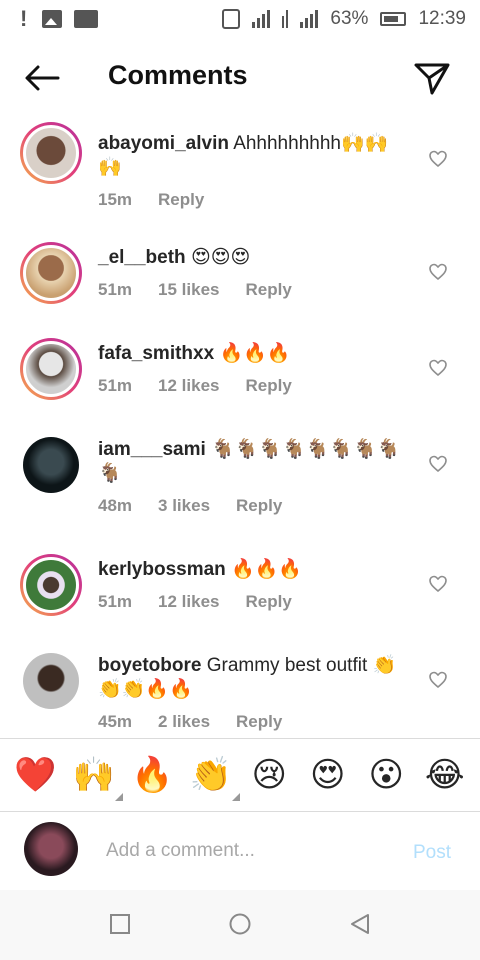 The height and width of the screenshot is (960, 480). Describe the element at coordinates (51, 849) in the screenshot. I see `my-avatar` at that location.